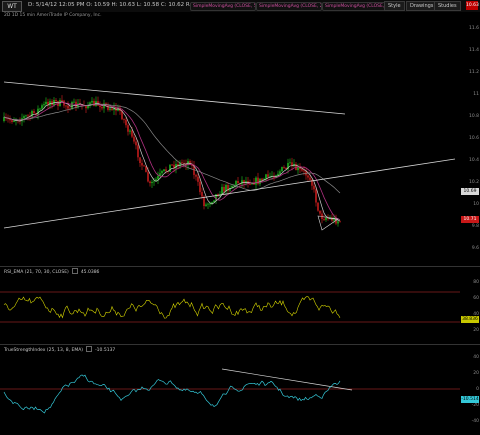 The image size is (480, 435). Describe the element at coordinates (470, 219) in the screenshot. I see `current-price-badge: 10.71` at that location.